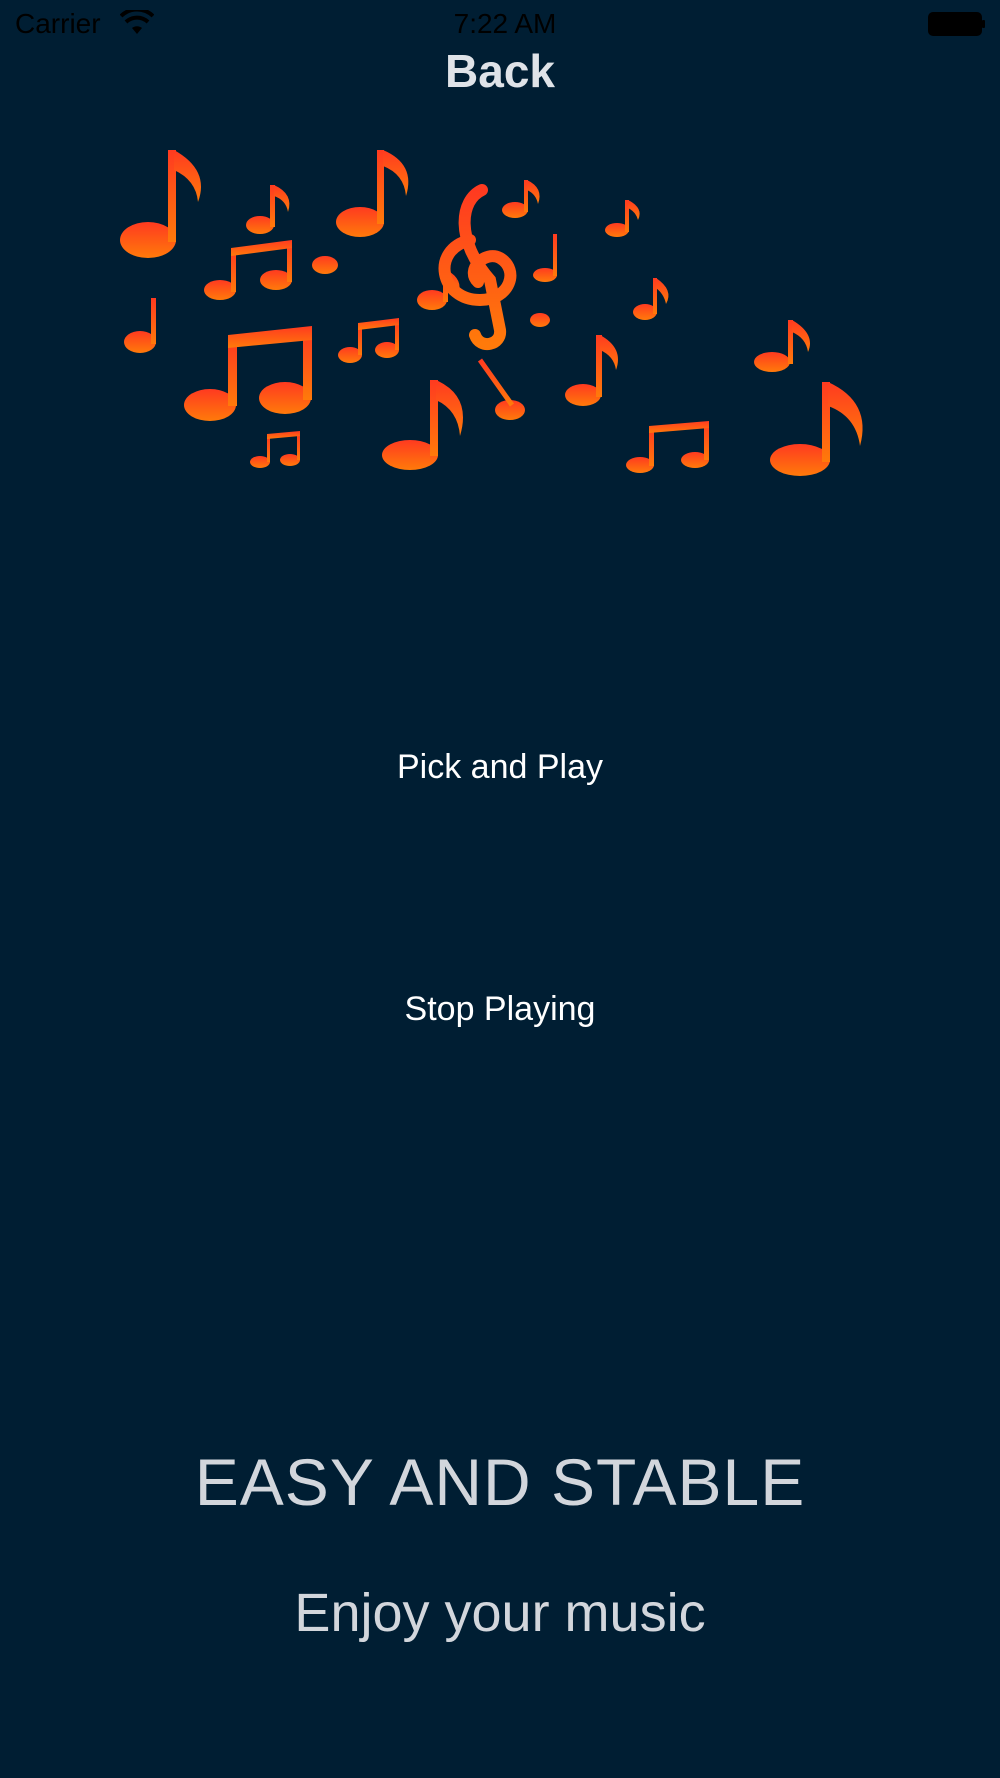  Describe the element at coordinates (500, 1009) in the screenshot. I see `stop-playing-button: Stop Playing` at that location.